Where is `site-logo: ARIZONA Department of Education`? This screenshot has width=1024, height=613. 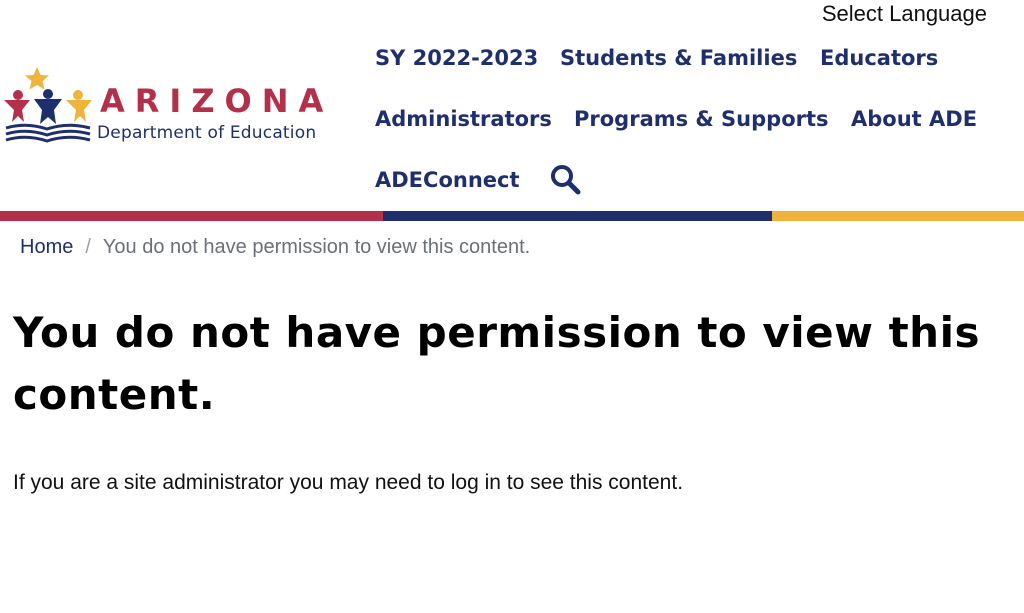
site-logo: ARIZONA Department of Education is located at coordinates (170, 106).